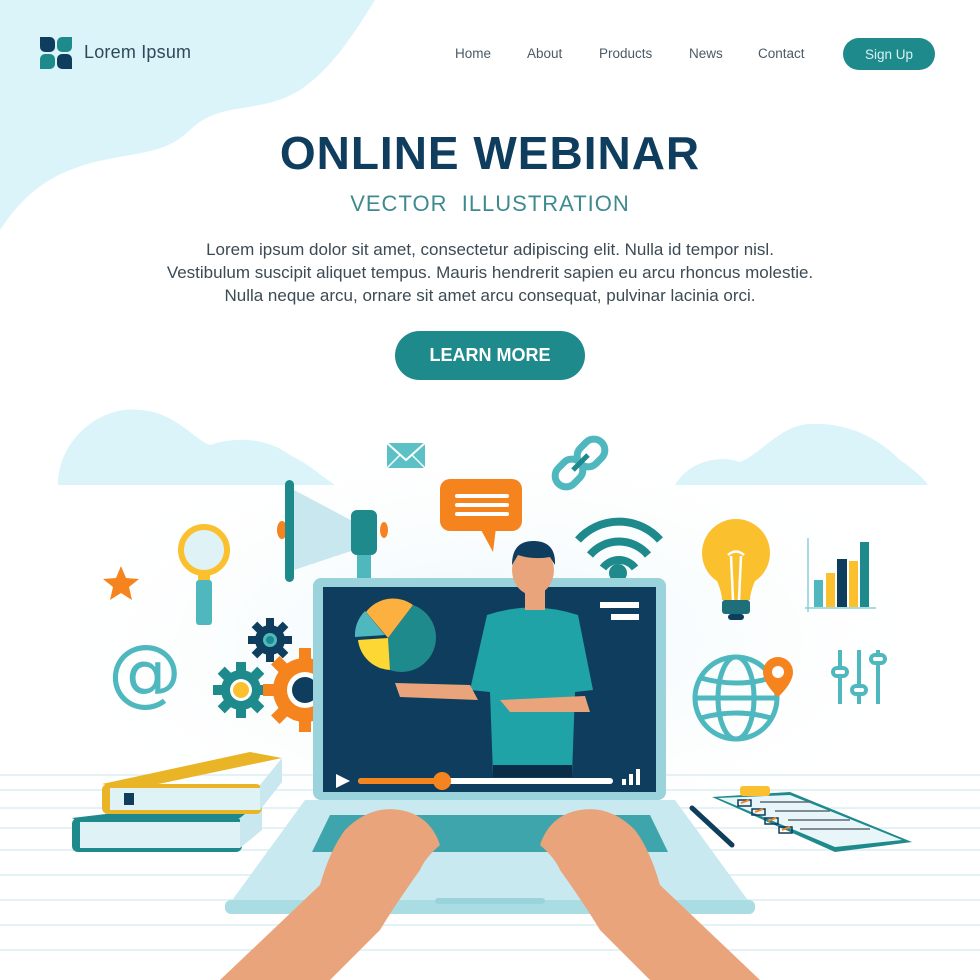 The image size is (980, 980). Describe the element at coordinates (406, 455) in the screenshot. I see `envelope-icon` at that location.